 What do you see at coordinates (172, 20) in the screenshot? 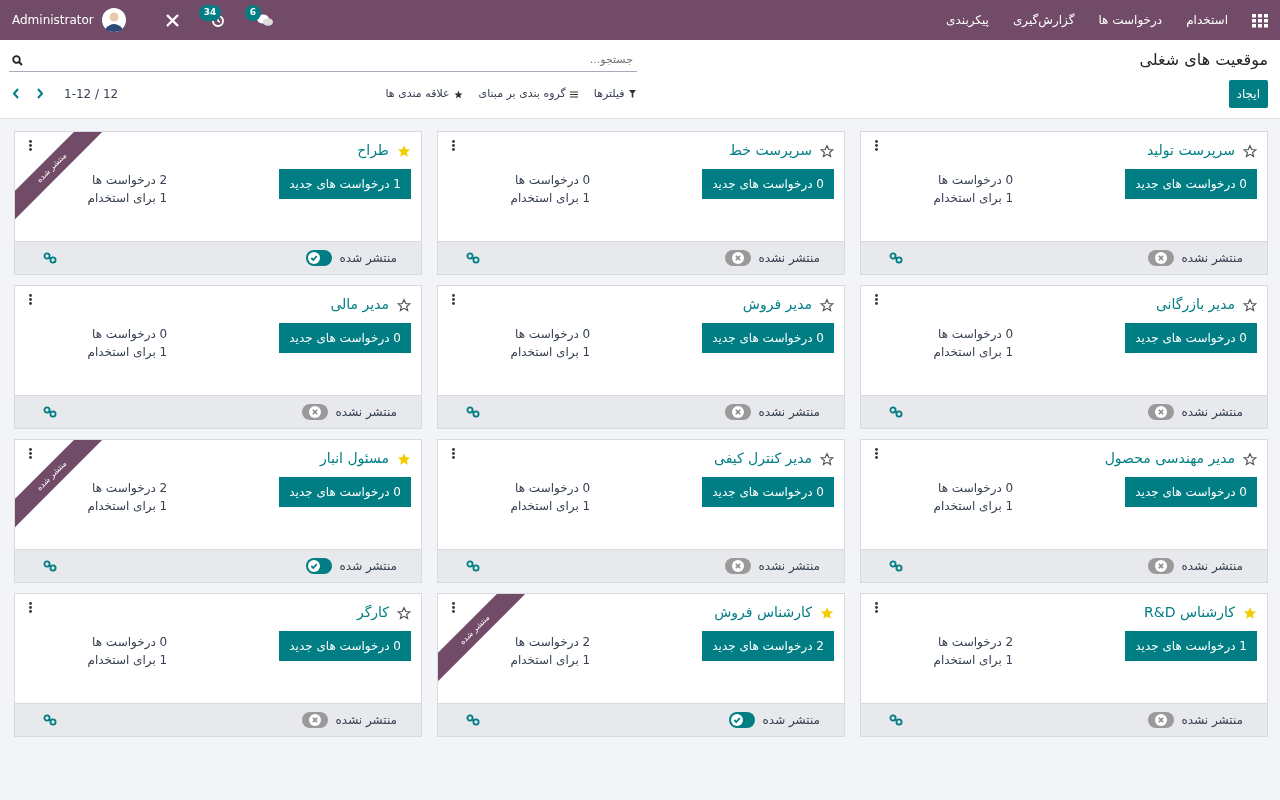
I see `tools-icon` at bounding box center [172, 20].